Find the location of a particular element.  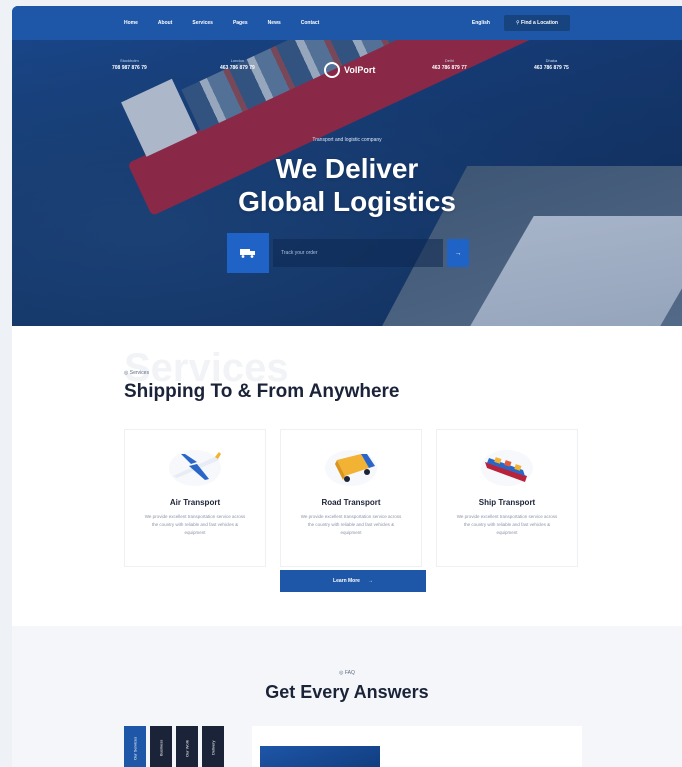

site-logo: VolPort is located at coordinates (349, 70).